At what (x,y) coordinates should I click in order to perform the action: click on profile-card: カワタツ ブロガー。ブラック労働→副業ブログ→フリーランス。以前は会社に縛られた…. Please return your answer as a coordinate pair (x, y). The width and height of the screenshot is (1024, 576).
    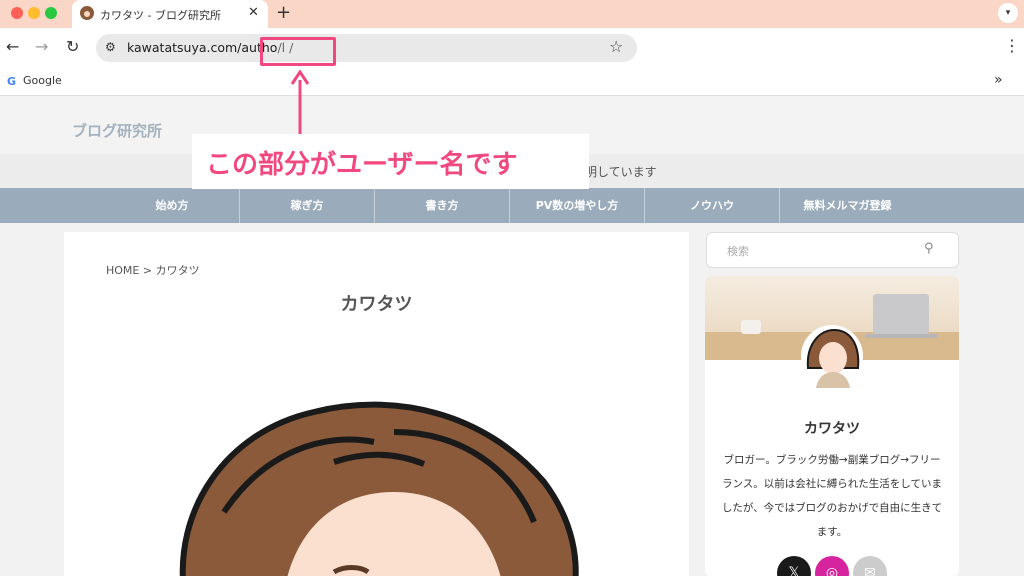
    Looking at the image, I should click on (832, 426).